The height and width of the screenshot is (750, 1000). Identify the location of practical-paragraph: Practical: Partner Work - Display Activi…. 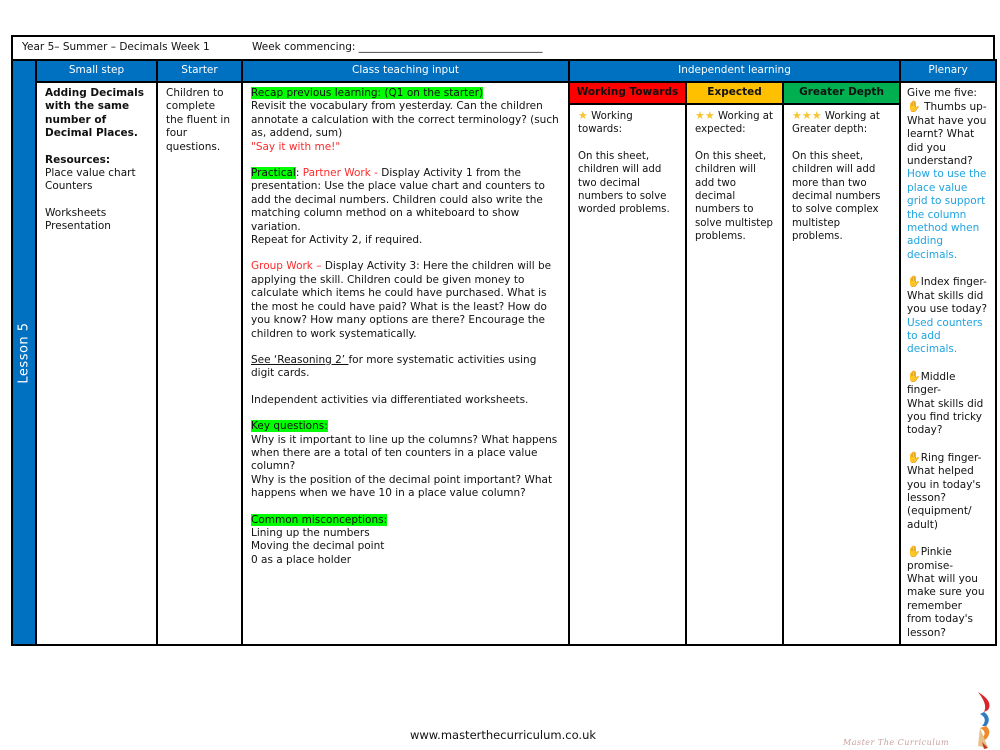
(405, 200).